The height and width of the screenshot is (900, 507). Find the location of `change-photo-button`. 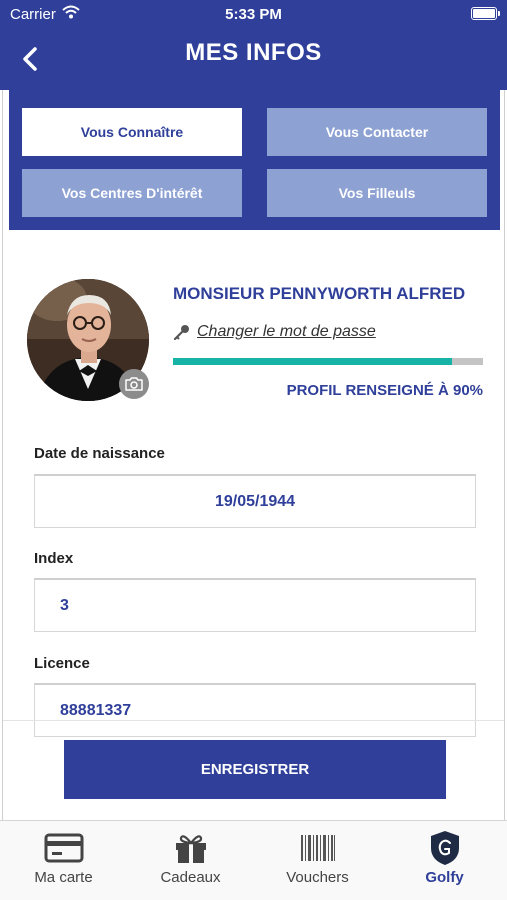

change-photo-button is located at coordinates (134, 384).